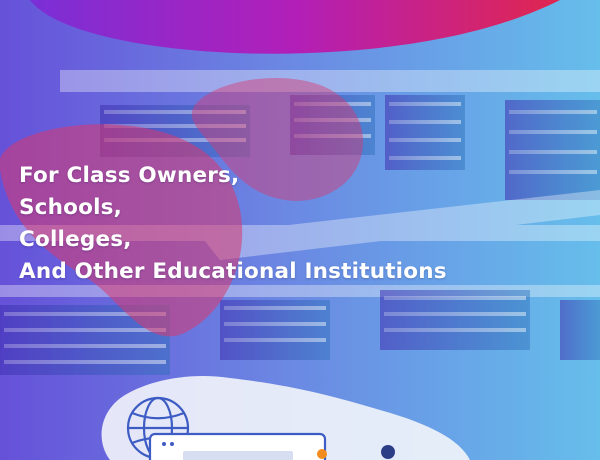  What do you see at coordinates (71, 207) in the screenshot?
I see `headline-line-2: Schools,` at bounding box center [71, 207].